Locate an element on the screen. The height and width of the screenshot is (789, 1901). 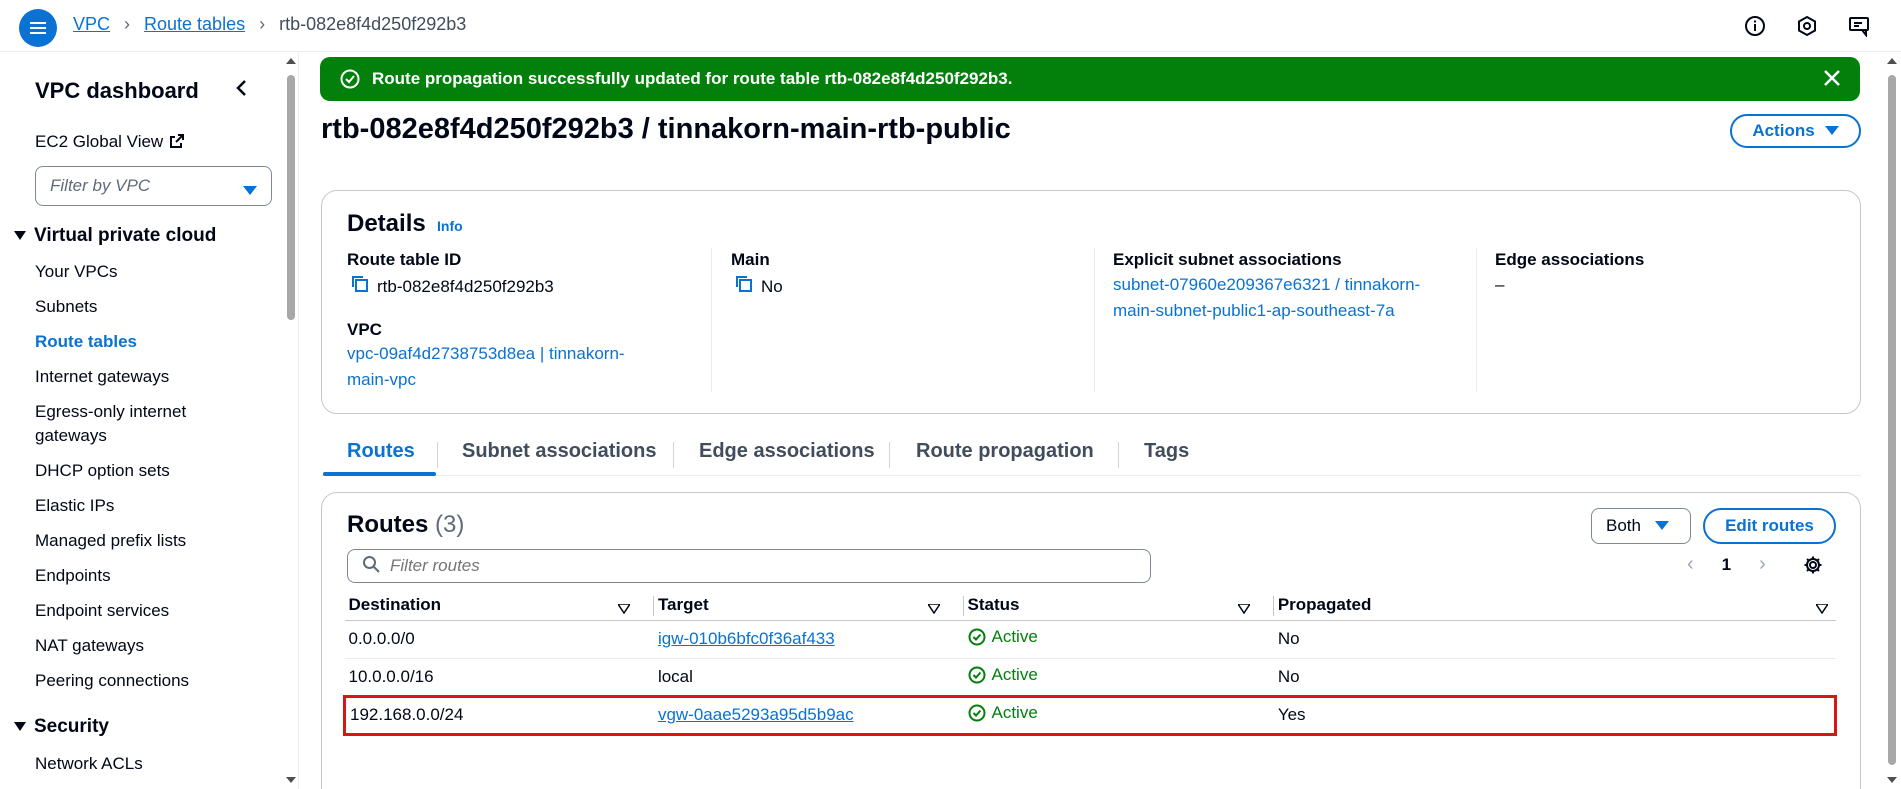
sidebar-title: VPC dashboard is located at coordinates (117, 90).